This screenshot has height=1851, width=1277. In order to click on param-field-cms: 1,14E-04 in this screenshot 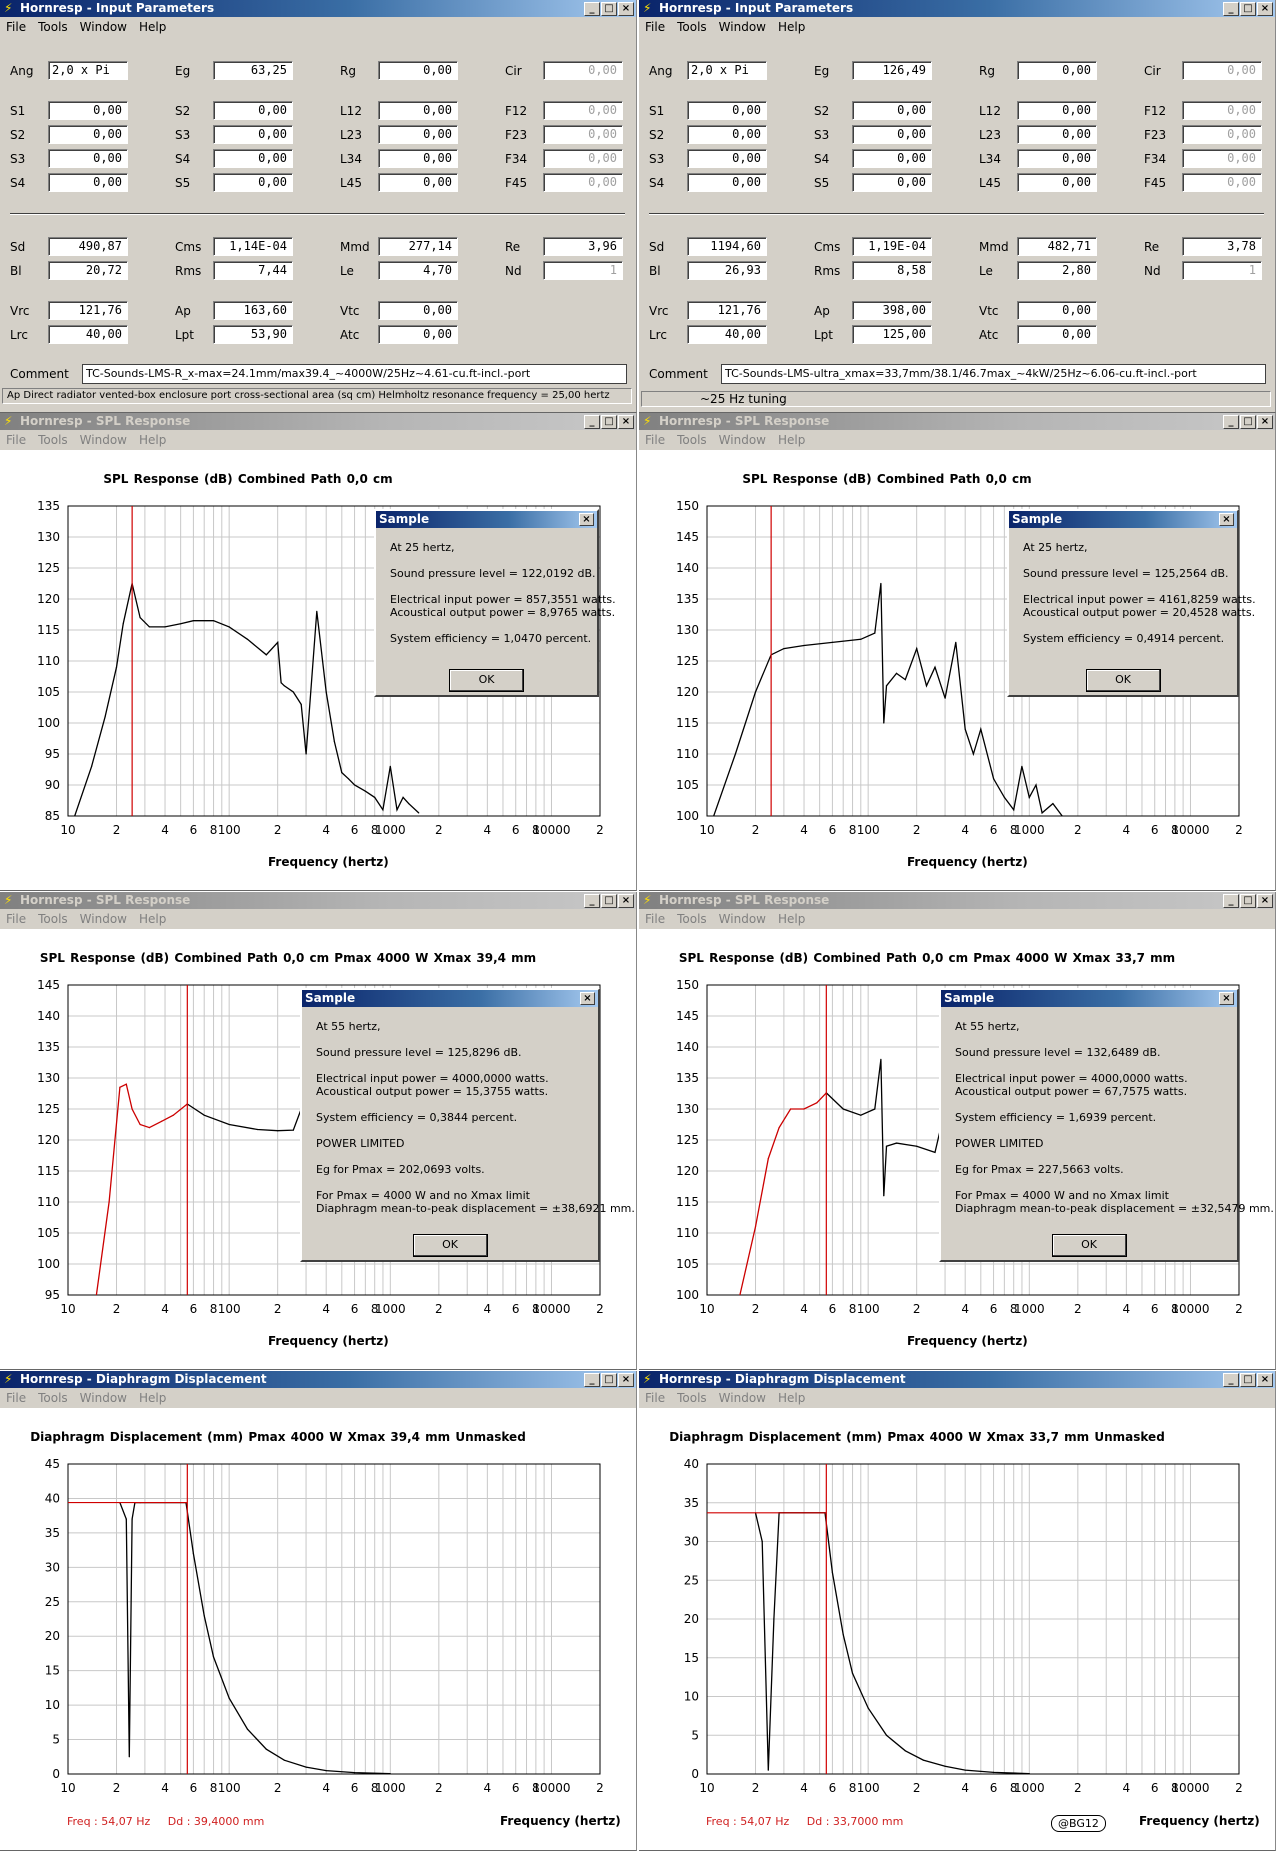, I will do `click(253, 246)`.